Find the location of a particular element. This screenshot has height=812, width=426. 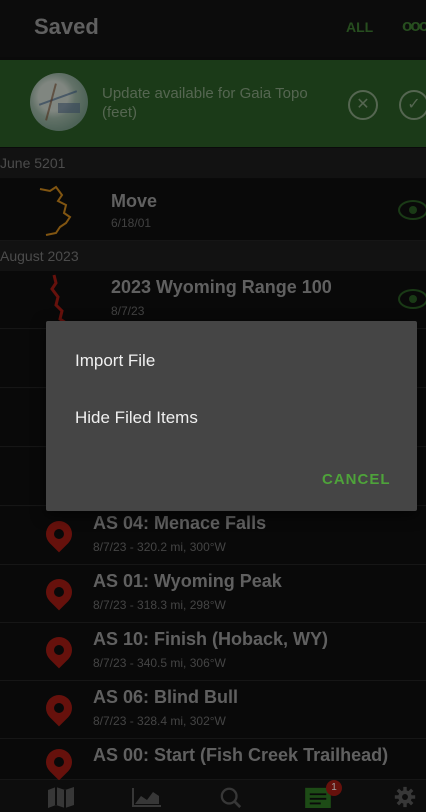

cancel-button: CANCEL is located at coordinates (356, 479).